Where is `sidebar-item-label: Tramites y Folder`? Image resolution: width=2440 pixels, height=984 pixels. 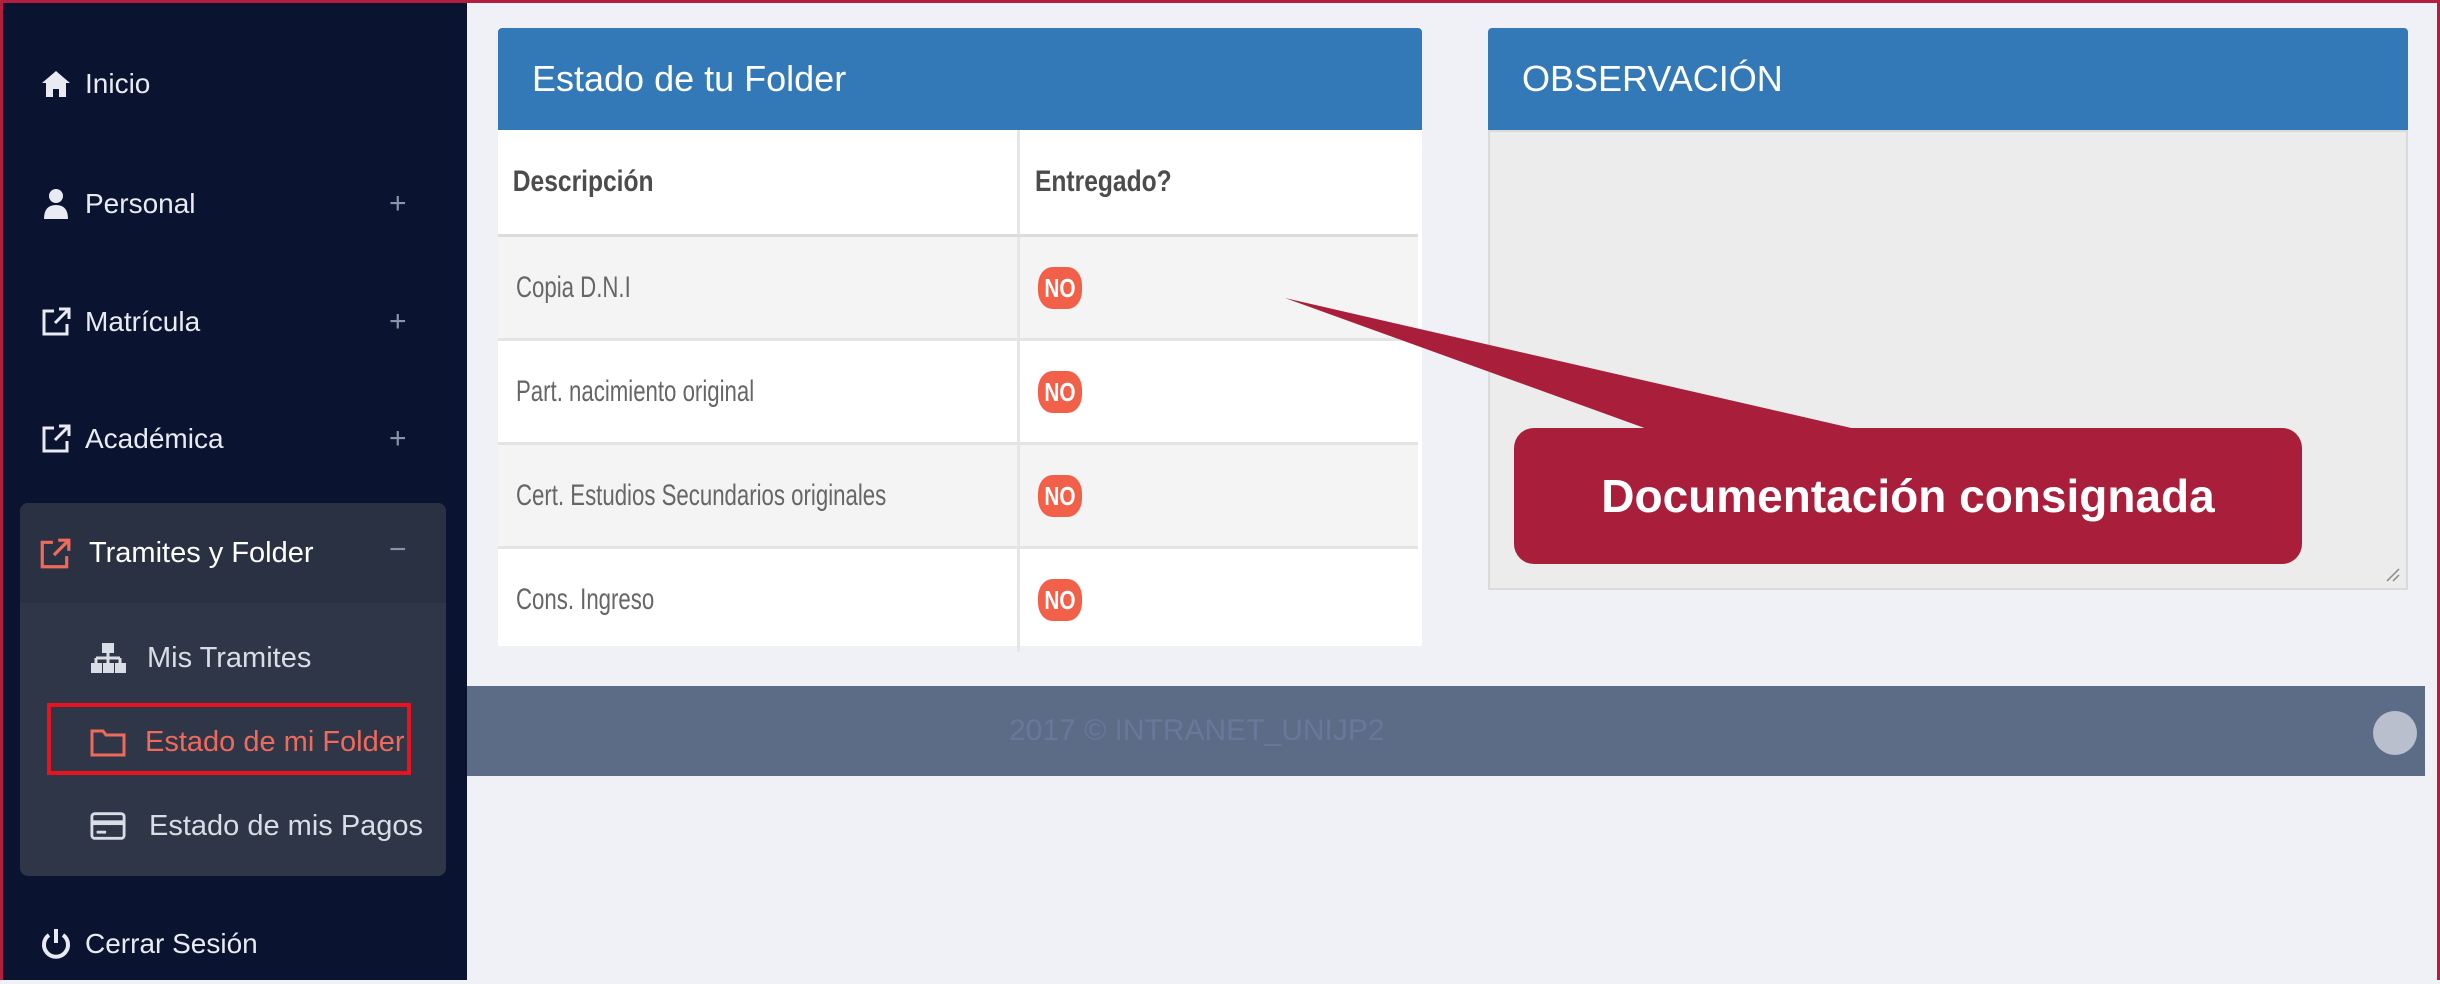 sidebar-item-label: Tramites y Folder is located at coordinates (201, 553).